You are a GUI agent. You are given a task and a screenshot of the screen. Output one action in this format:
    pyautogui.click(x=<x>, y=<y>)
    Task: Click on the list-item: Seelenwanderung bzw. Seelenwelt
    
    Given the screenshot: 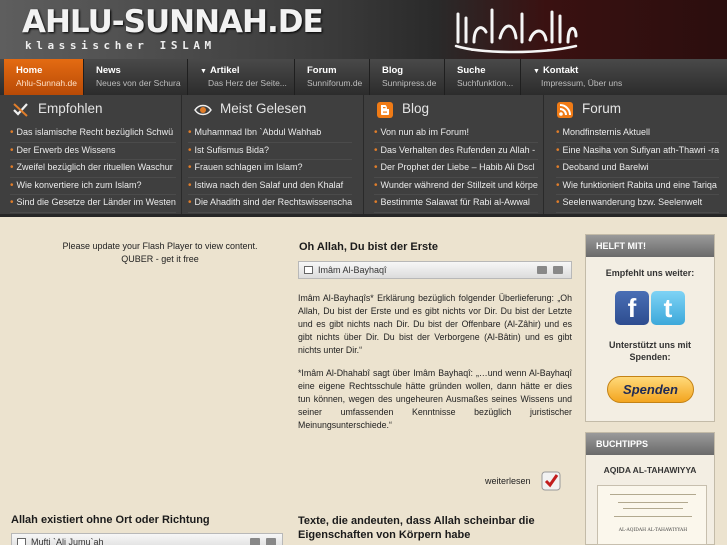 What is the action you would take?
    pyautogui.click(x=638, y=204)
    